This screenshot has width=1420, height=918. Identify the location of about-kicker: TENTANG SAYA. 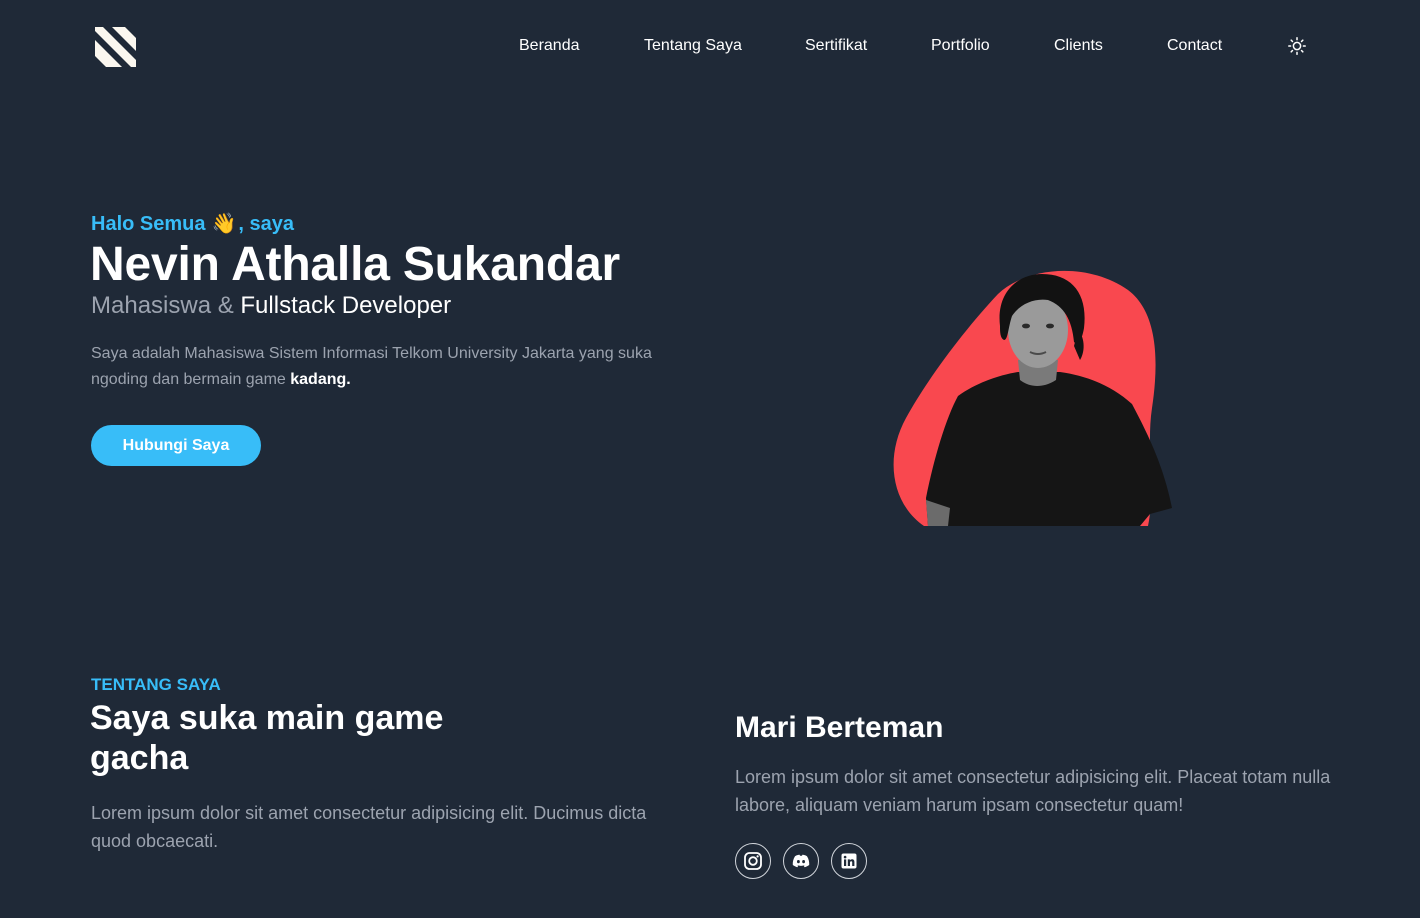
(156, 684).